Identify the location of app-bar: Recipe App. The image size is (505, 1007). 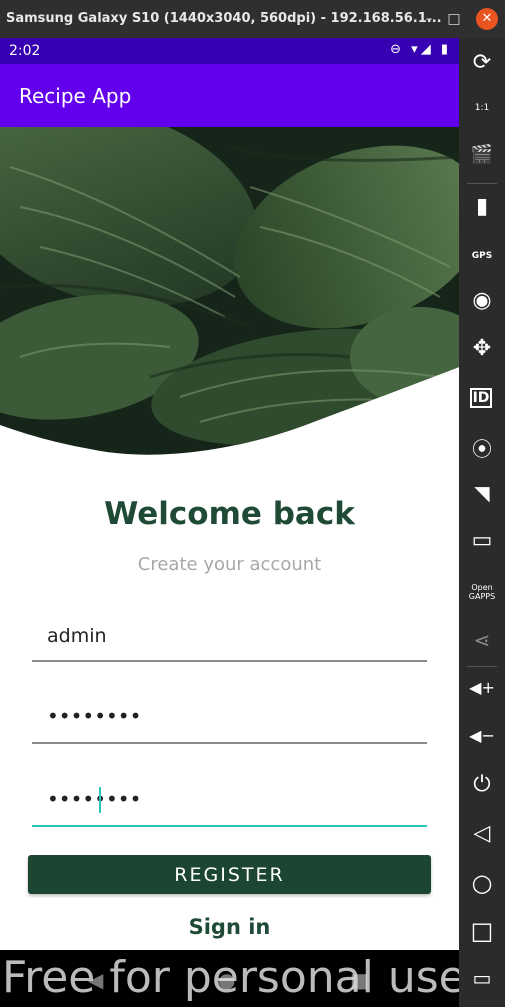
(229, 95).